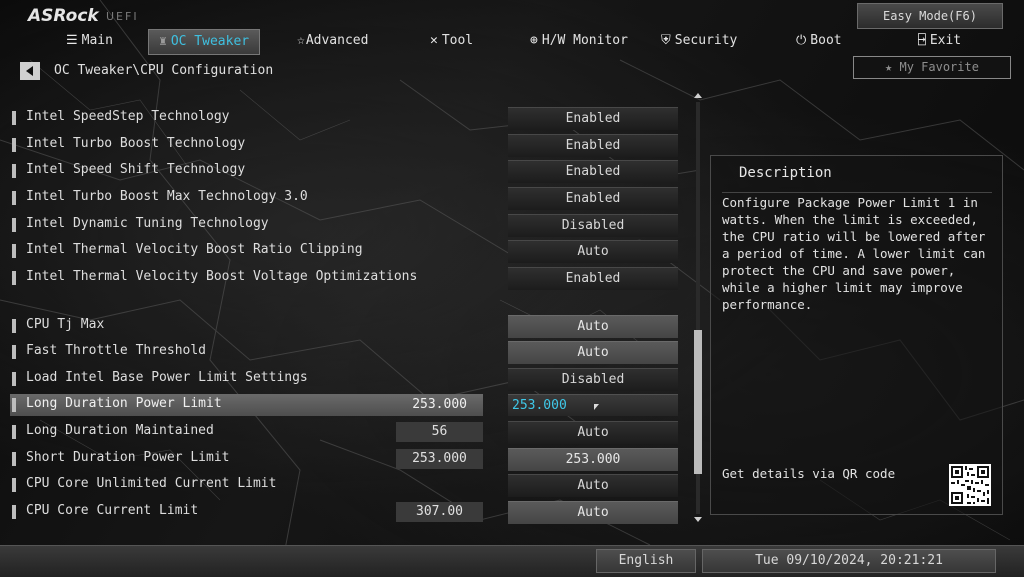  Describe the element at coordinates (350, 145) in the screenshot. I see `setting-row: Intel Turbo Boost Technology Enabled` at that location.